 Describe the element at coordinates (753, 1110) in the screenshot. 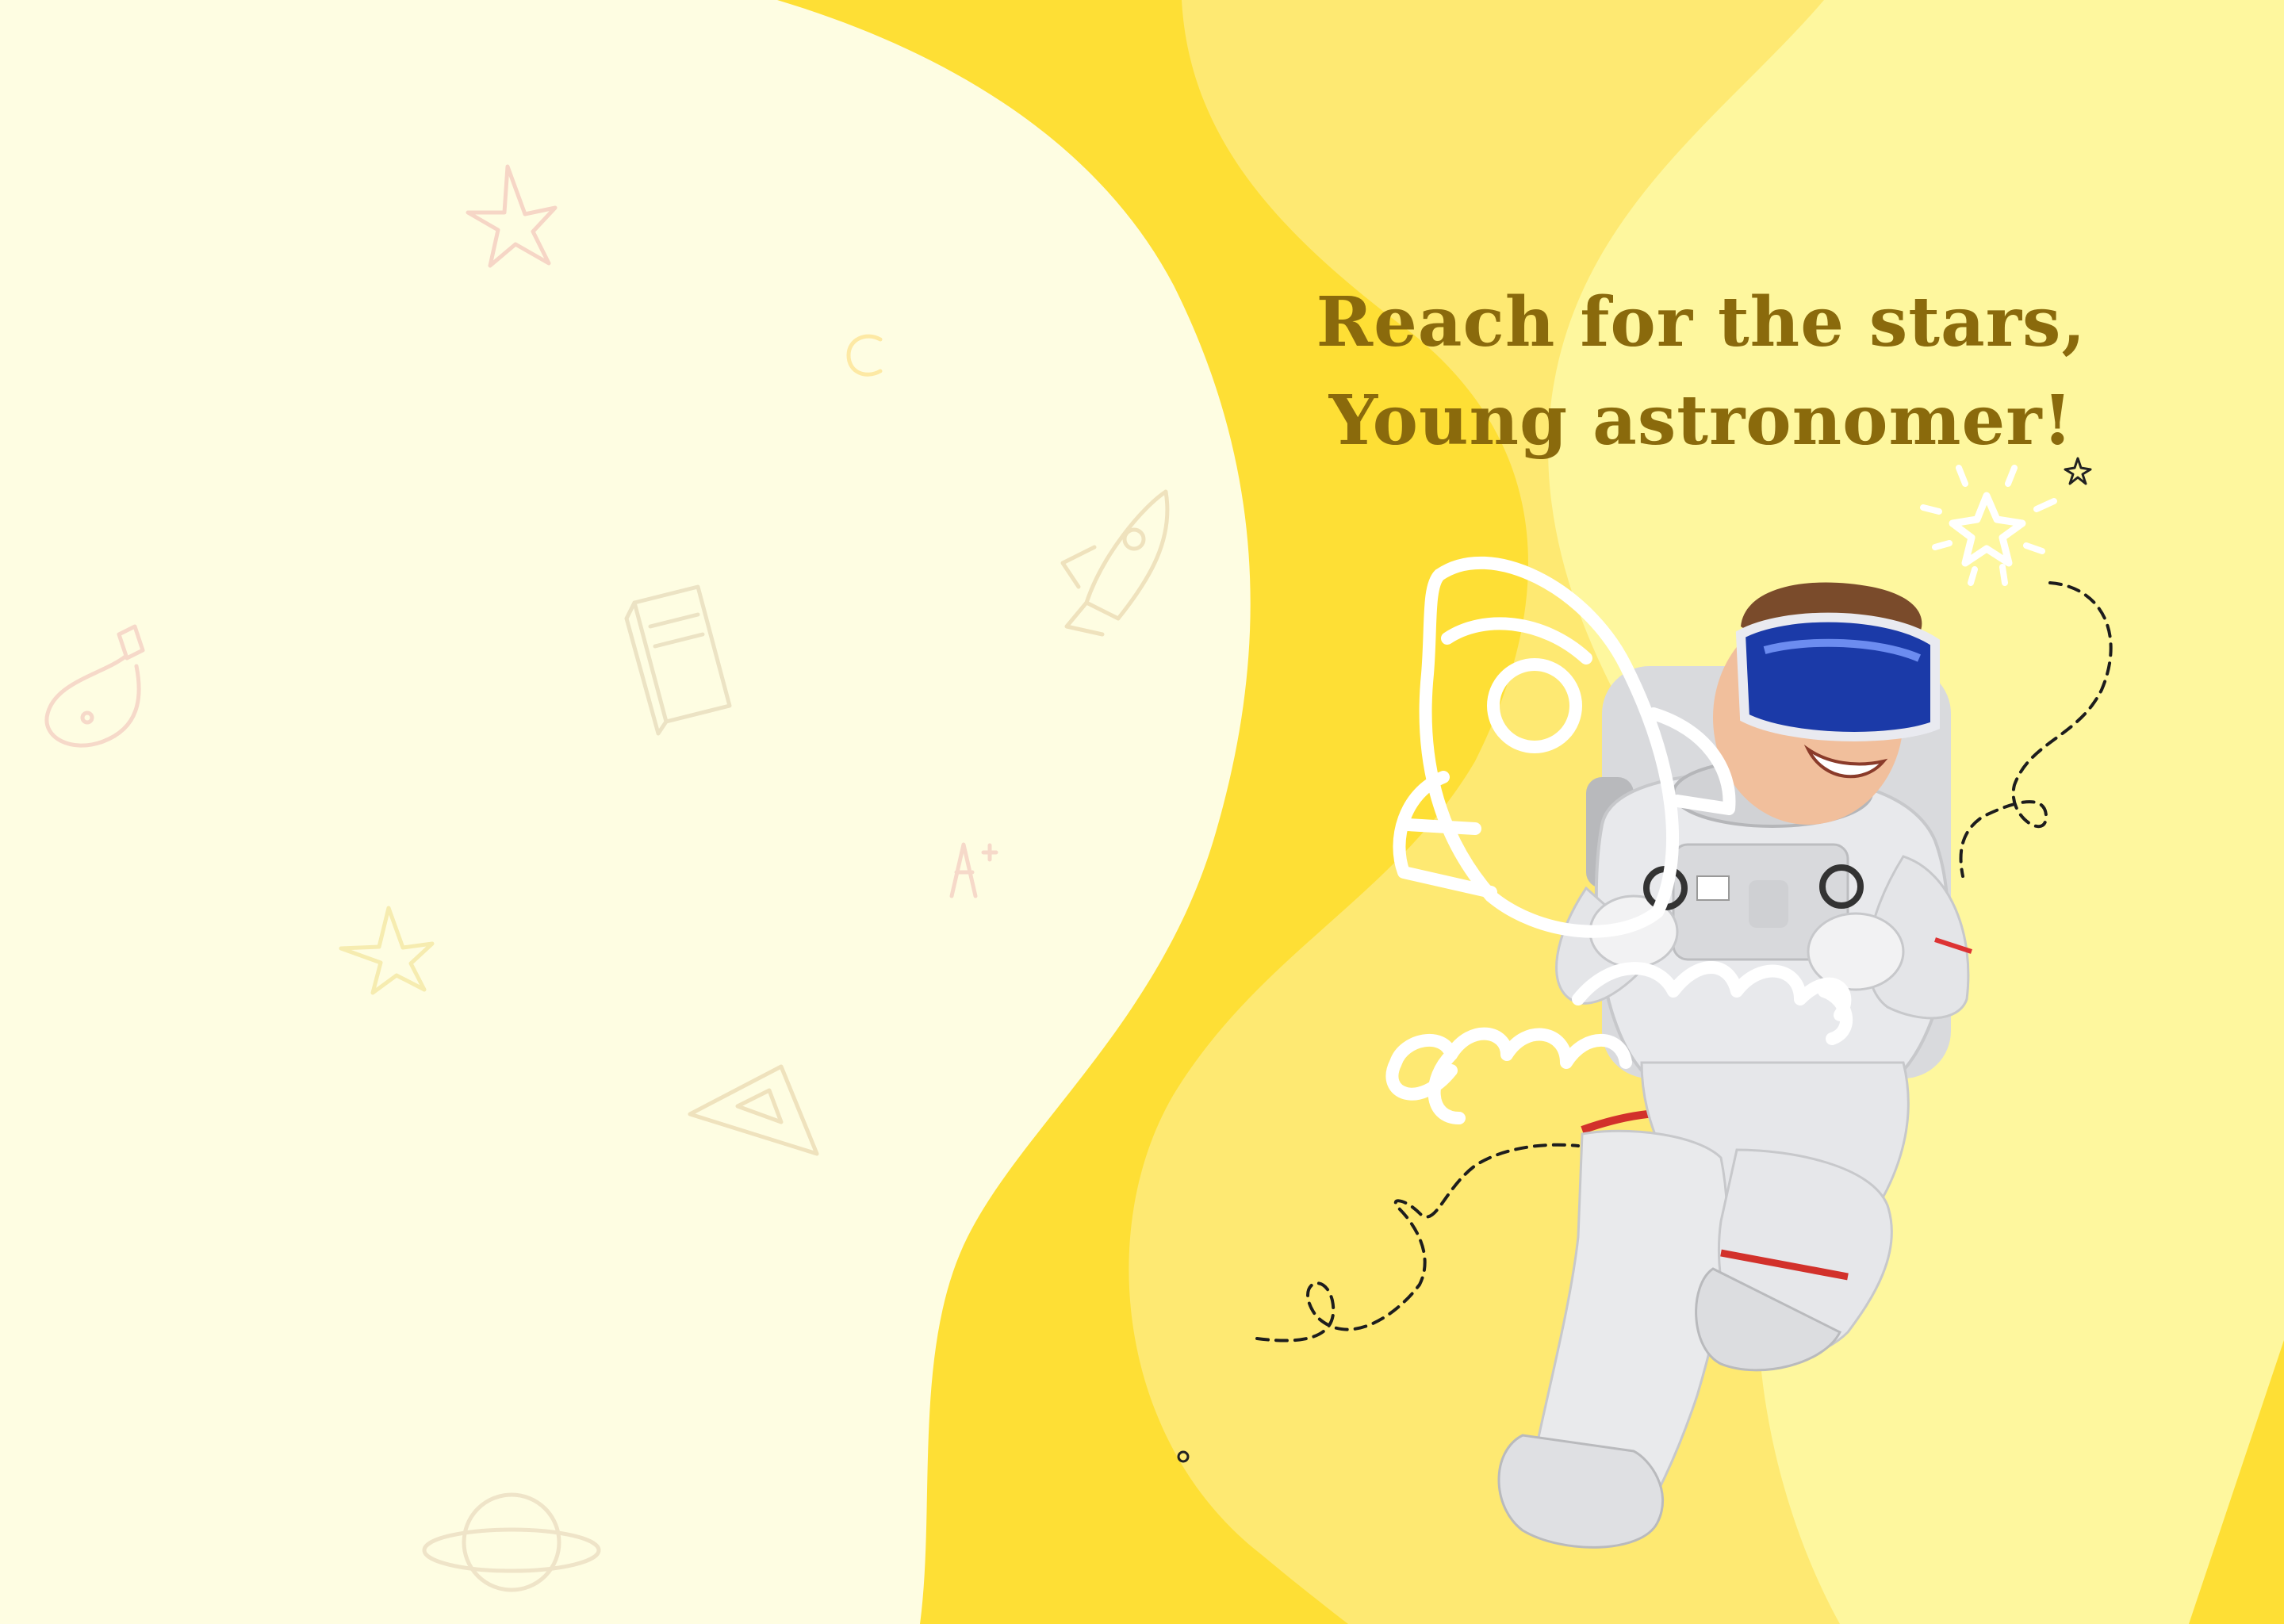

I see `ruler-triangle-doodle-icon` at that location.